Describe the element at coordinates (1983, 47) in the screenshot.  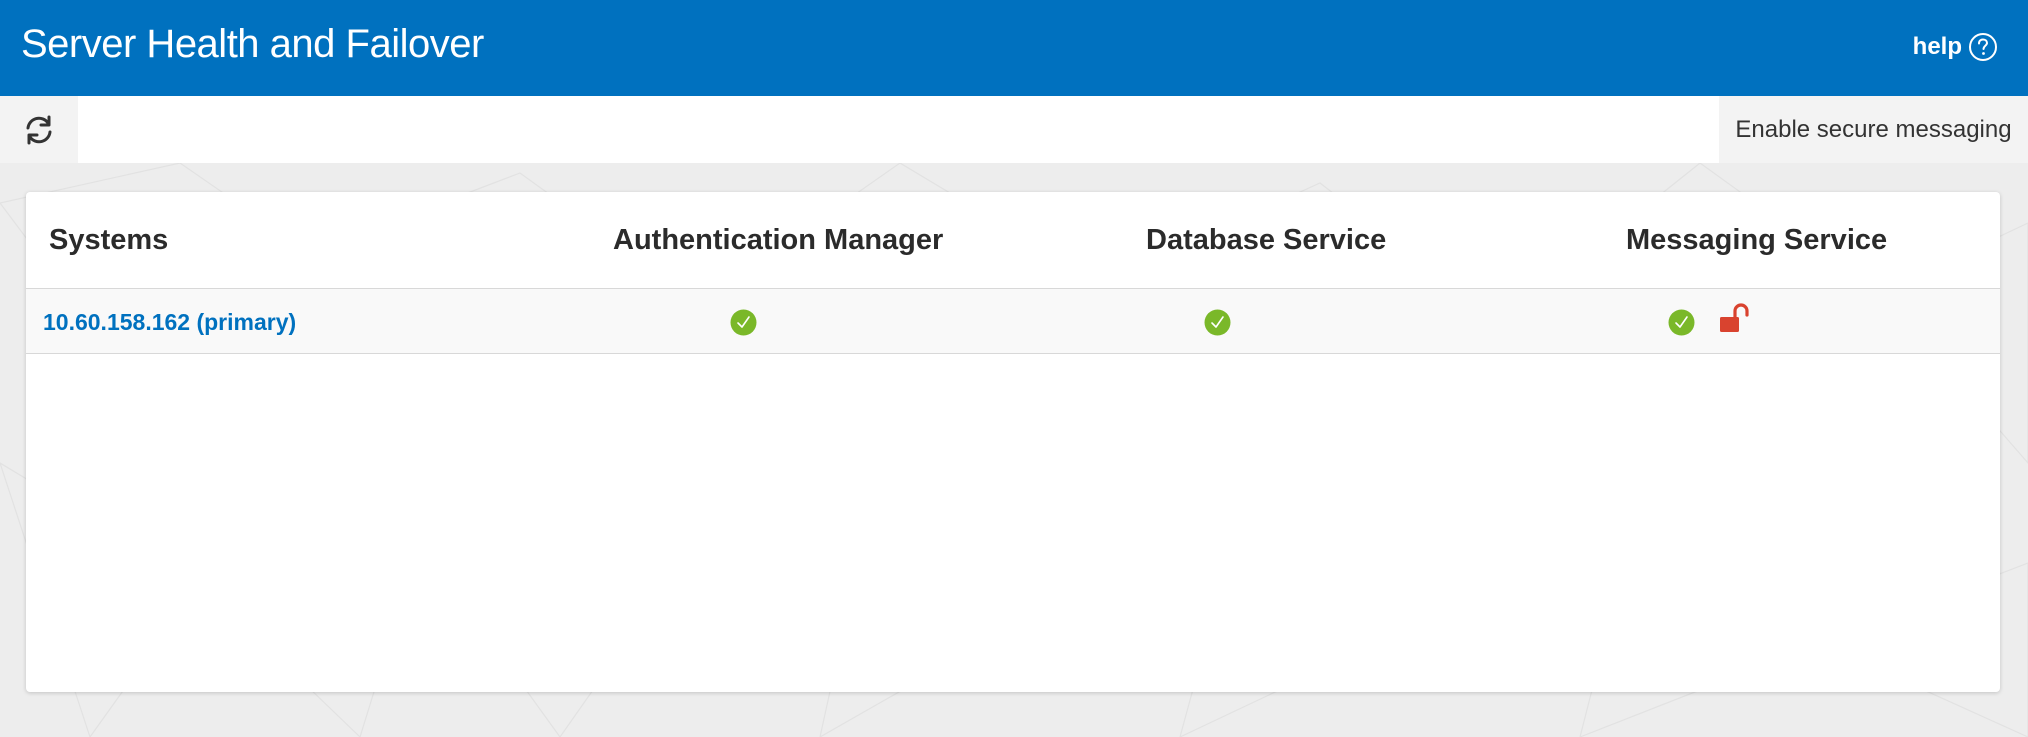
I see `question-circle-icon` at that location.